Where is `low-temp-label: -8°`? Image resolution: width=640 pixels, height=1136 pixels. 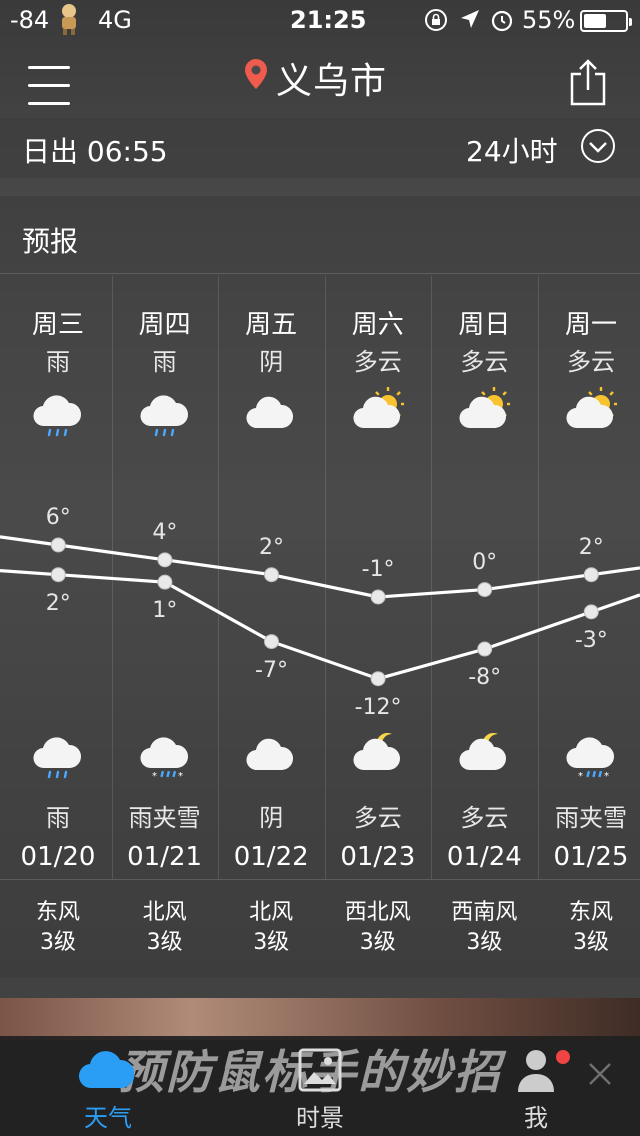
low-temp-label: -8° is located at coordinates (485, 677).